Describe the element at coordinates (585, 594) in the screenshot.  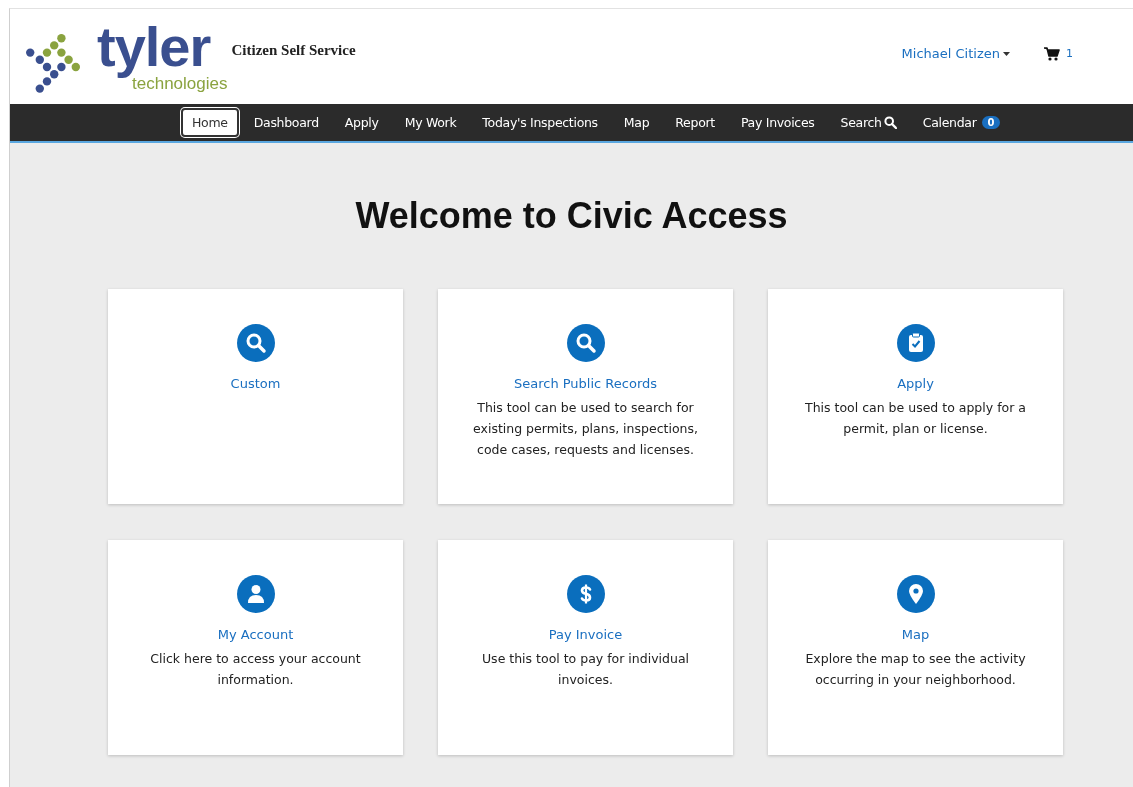
I see `dollar-icon` at that location.